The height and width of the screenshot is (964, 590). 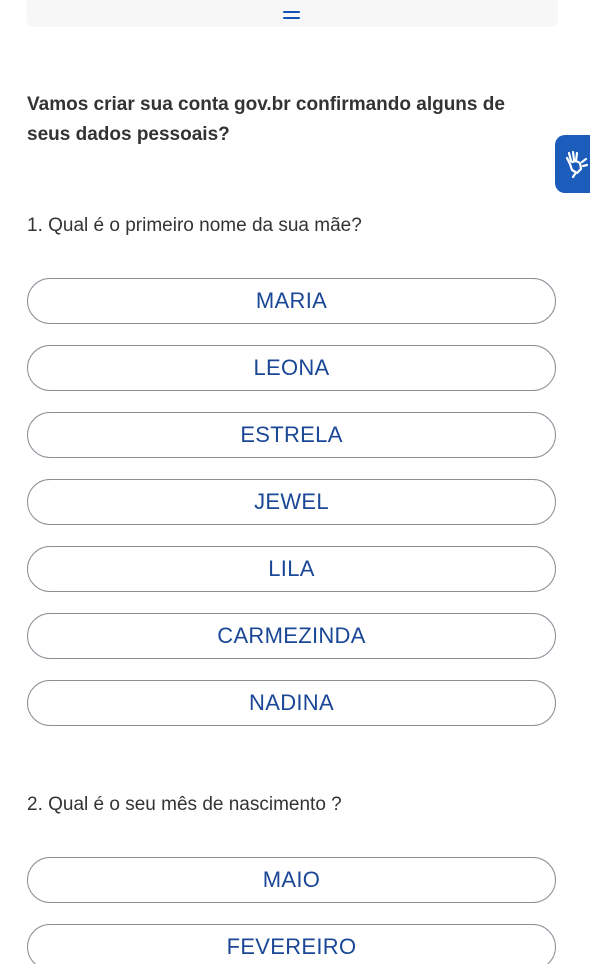 What do you see at coordinates (291, 502) in the screenshot?
I see `option-jewel-button: JEWEL` at bounding box center [291, 502].